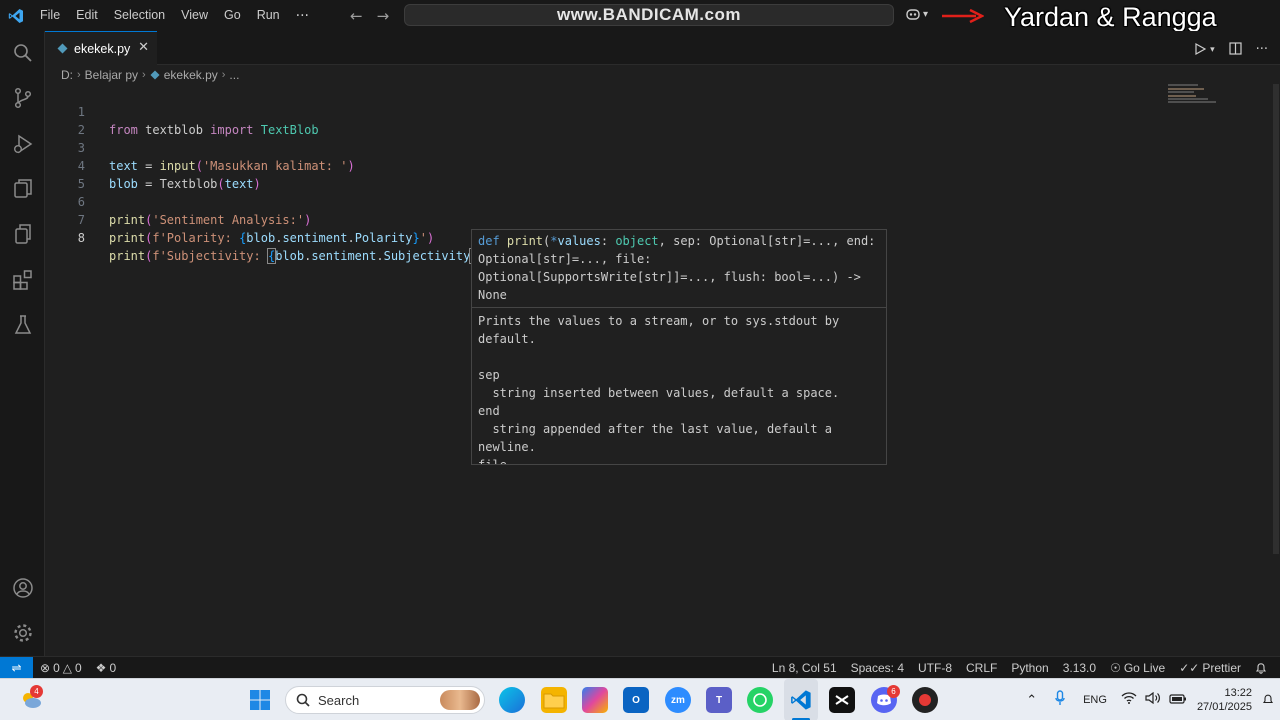 The width and height of the screenshot is (1280, 720). What do you see at coordinates (45, 667) in the screenshot?
I see `error-icon: ⊗` at bounding box center [45, 667].